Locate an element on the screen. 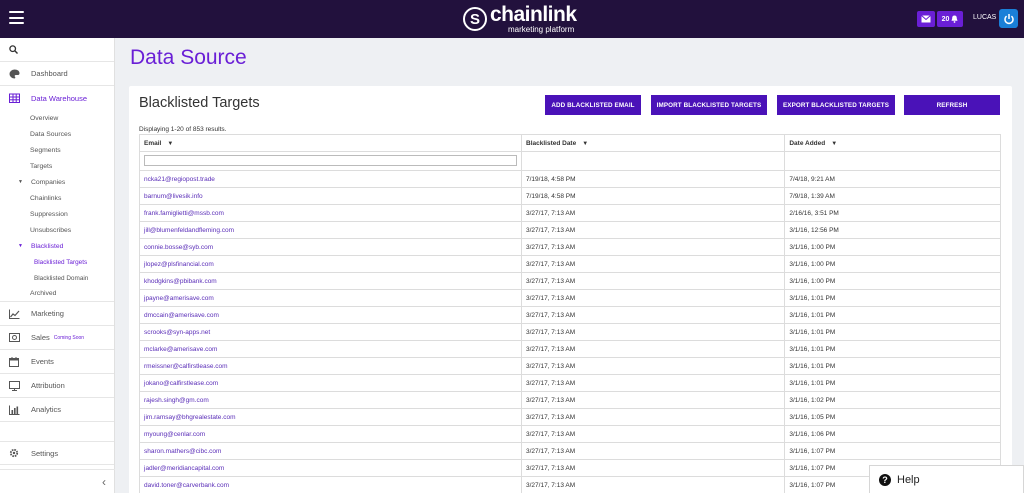  sidebar-item-events: Events is located at coordinates (57, 362).